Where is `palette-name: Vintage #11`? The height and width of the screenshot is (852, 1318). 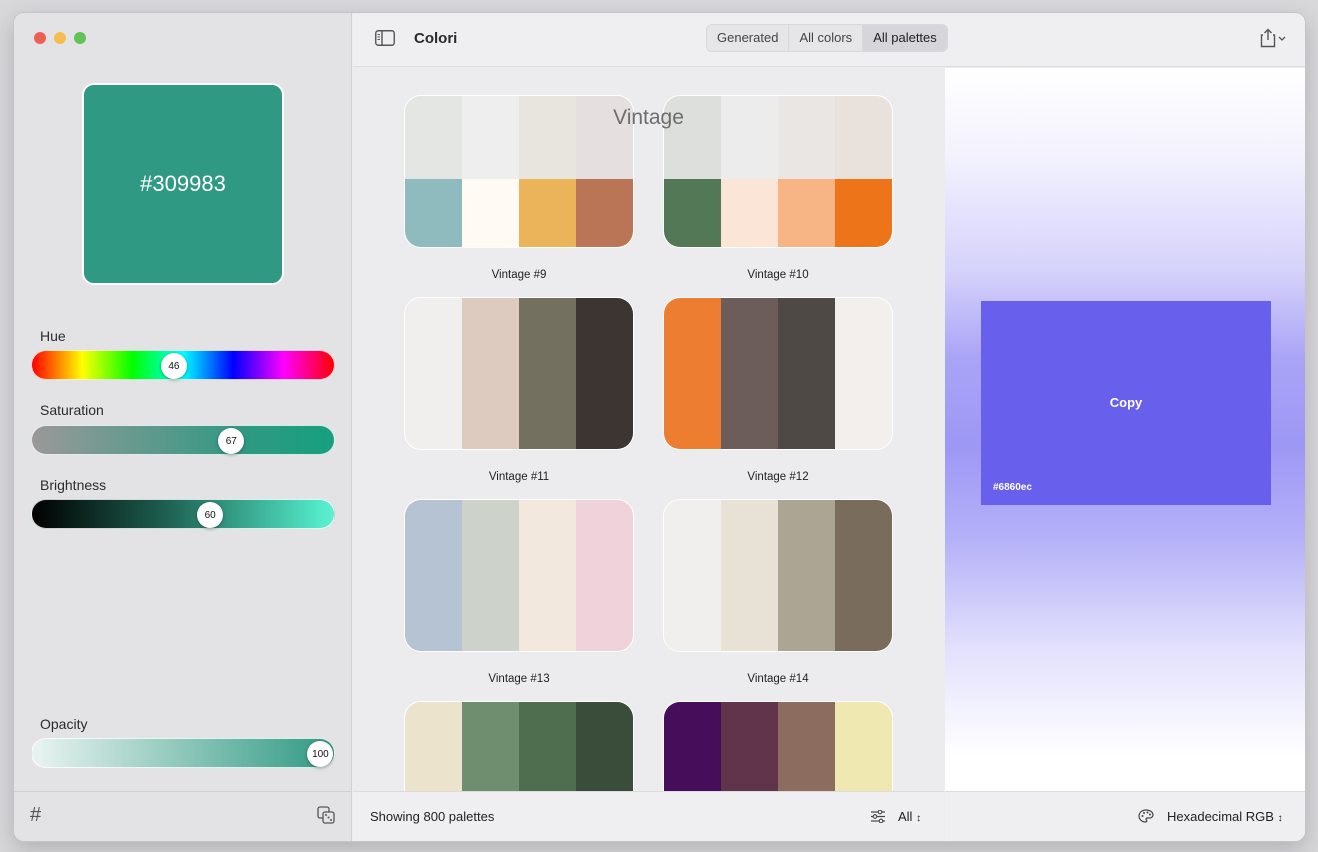 palette-name: Vintage #11 is located at coordinates (519, 477).